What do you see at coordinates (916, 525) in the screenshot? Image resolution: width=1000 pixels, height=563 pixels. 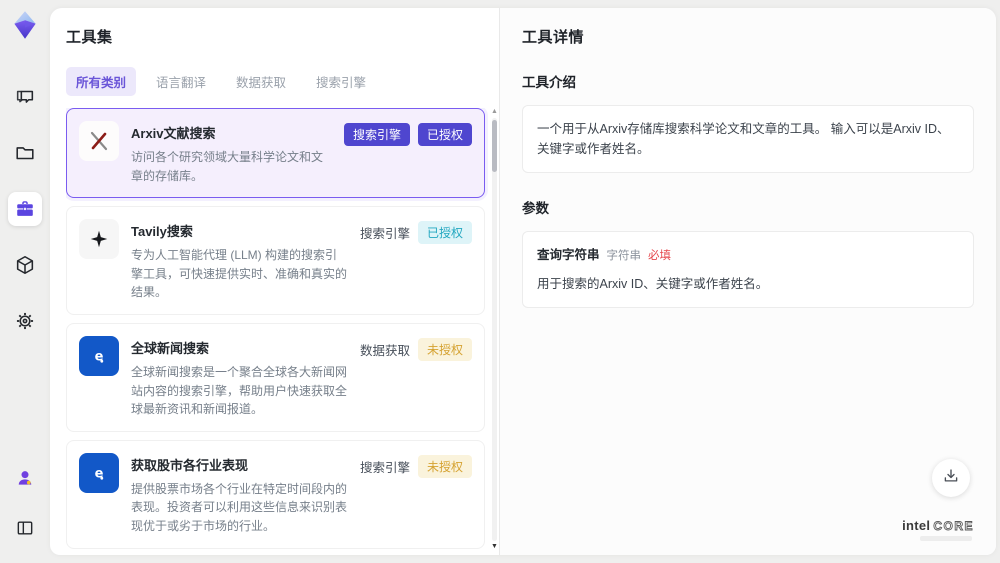 I see `intel-wordmark: intel` at bounding box center [916, 525].